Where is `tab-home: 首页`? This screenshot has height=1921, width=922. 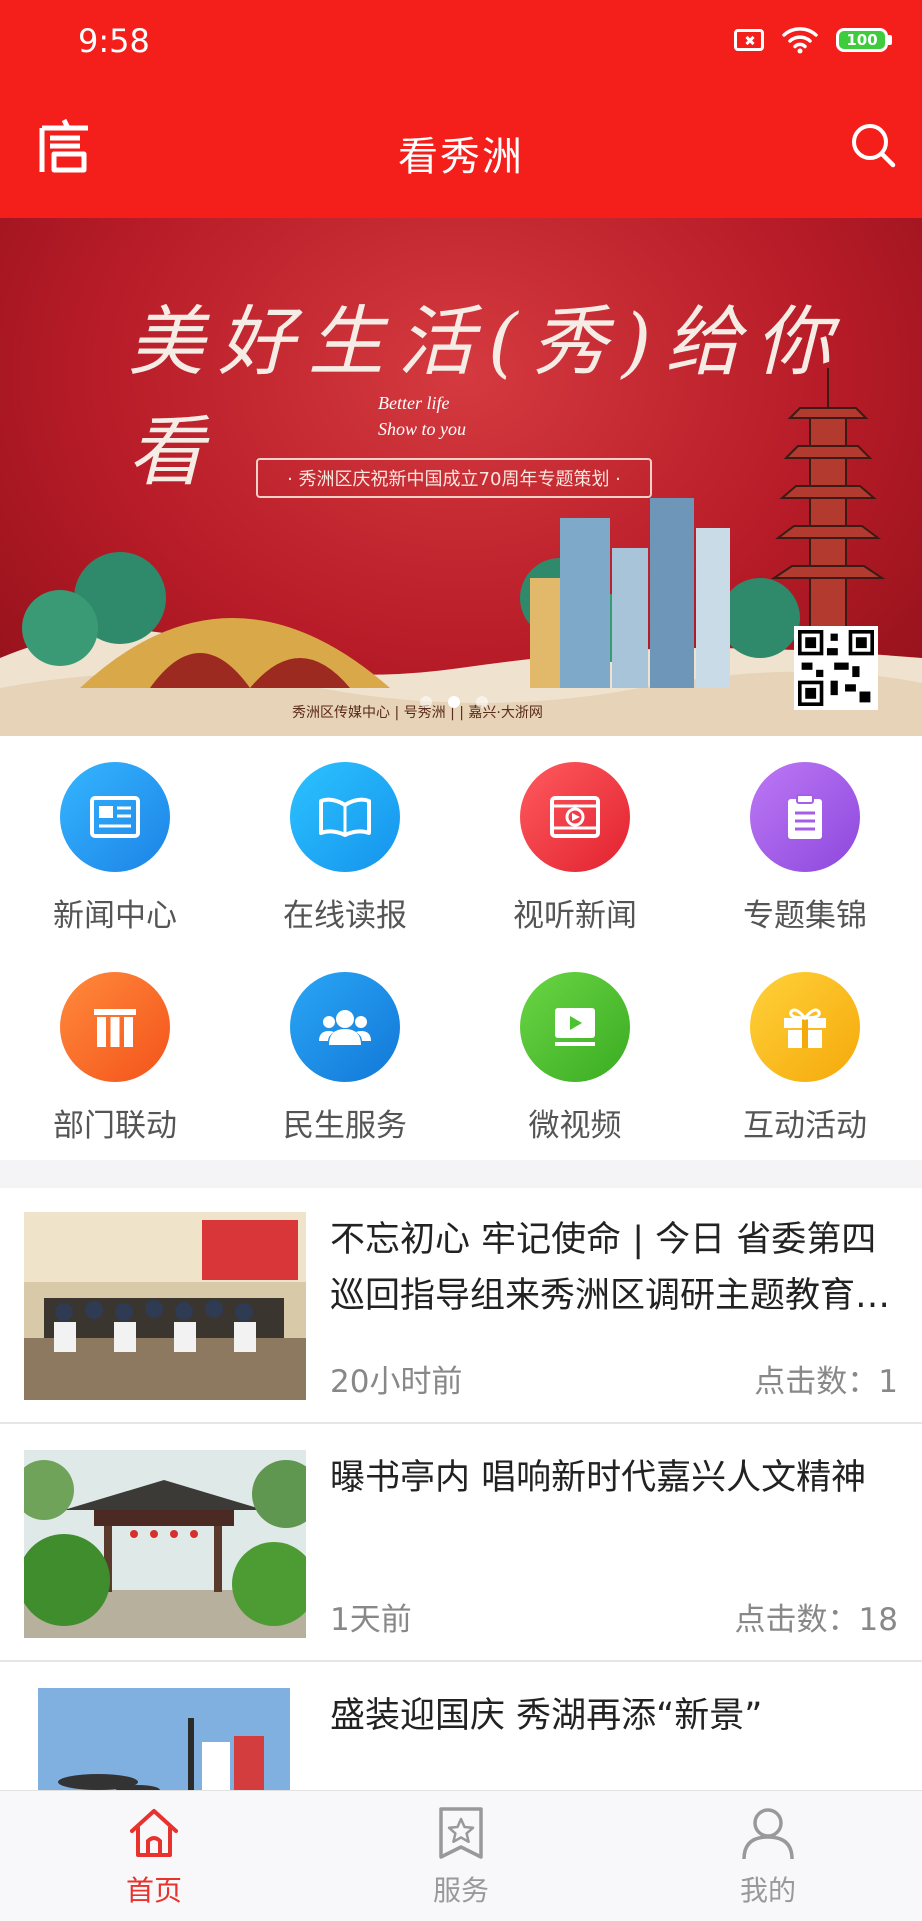
tab-home: 首页 is located at coordinates (154, 1857).